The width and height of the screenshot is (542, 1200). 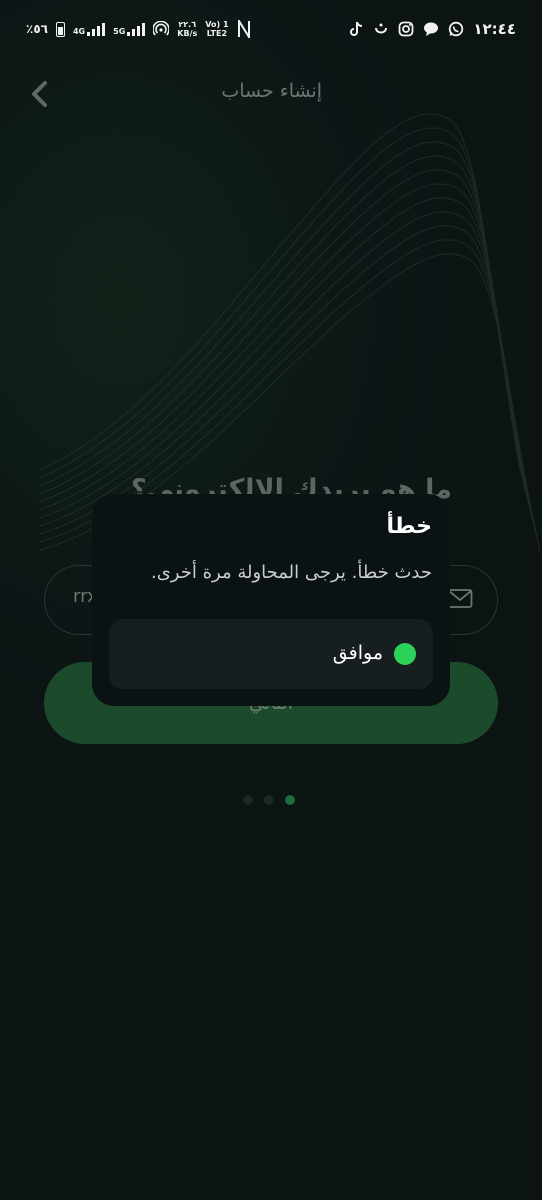 I want to click on back-button, so click(x=40, y=94).